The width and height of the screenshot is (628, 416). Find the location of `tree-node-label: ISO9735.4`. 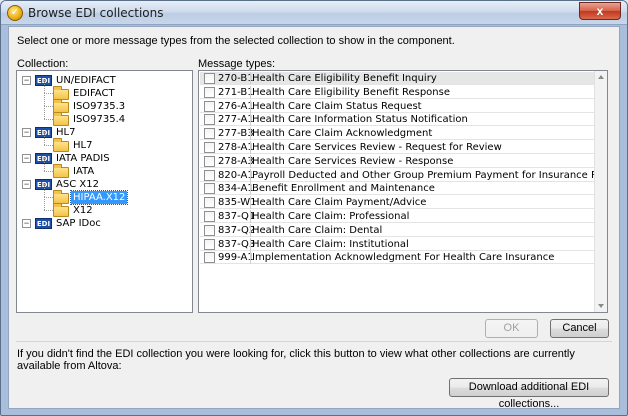

tree-node-label: ISO9735.4 is located at coordinates (99, 119).